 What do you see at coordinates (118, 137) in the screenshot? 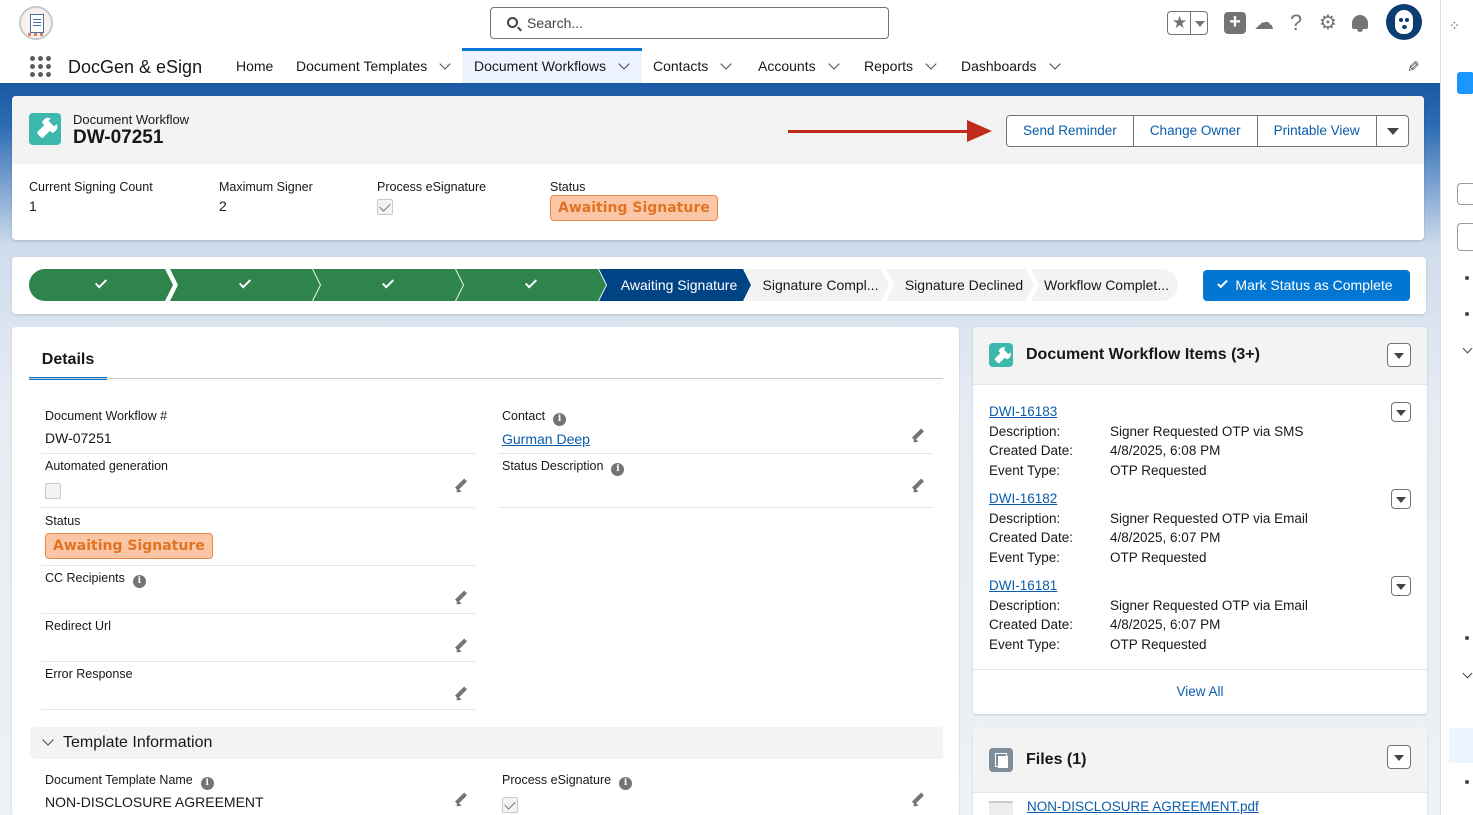
I see `record-name: DW-07251` at bounding box center [118, 137].